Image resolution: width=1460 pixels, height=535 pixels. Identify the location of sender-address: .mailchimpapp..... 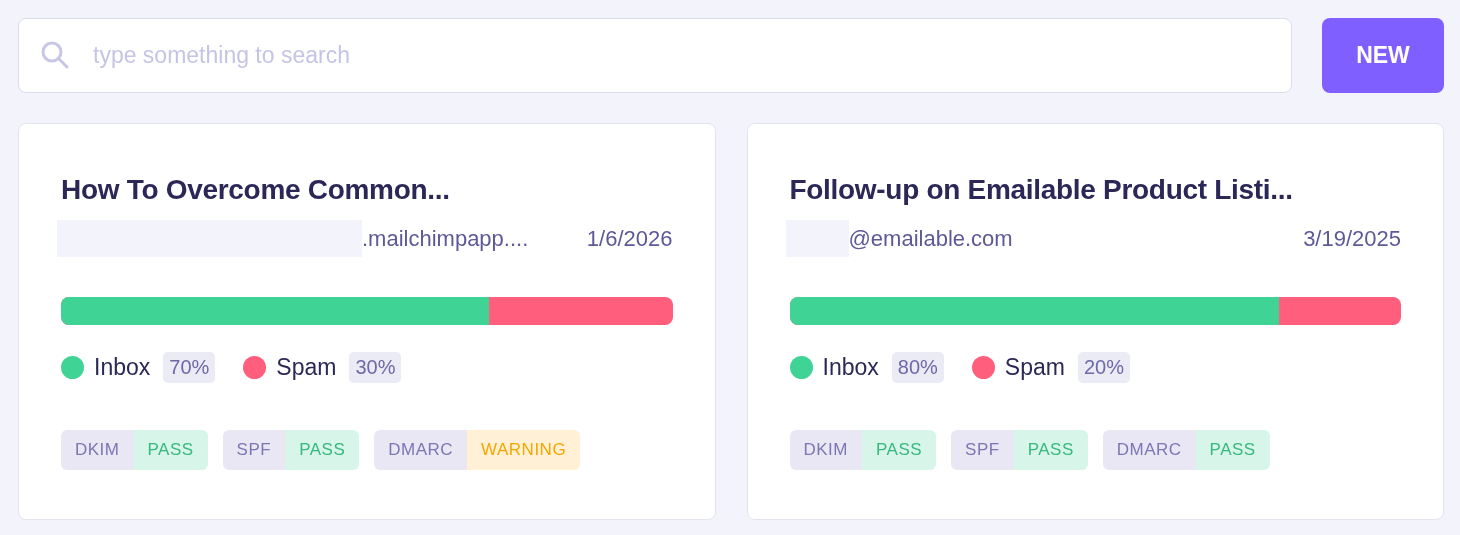
(445, 238).